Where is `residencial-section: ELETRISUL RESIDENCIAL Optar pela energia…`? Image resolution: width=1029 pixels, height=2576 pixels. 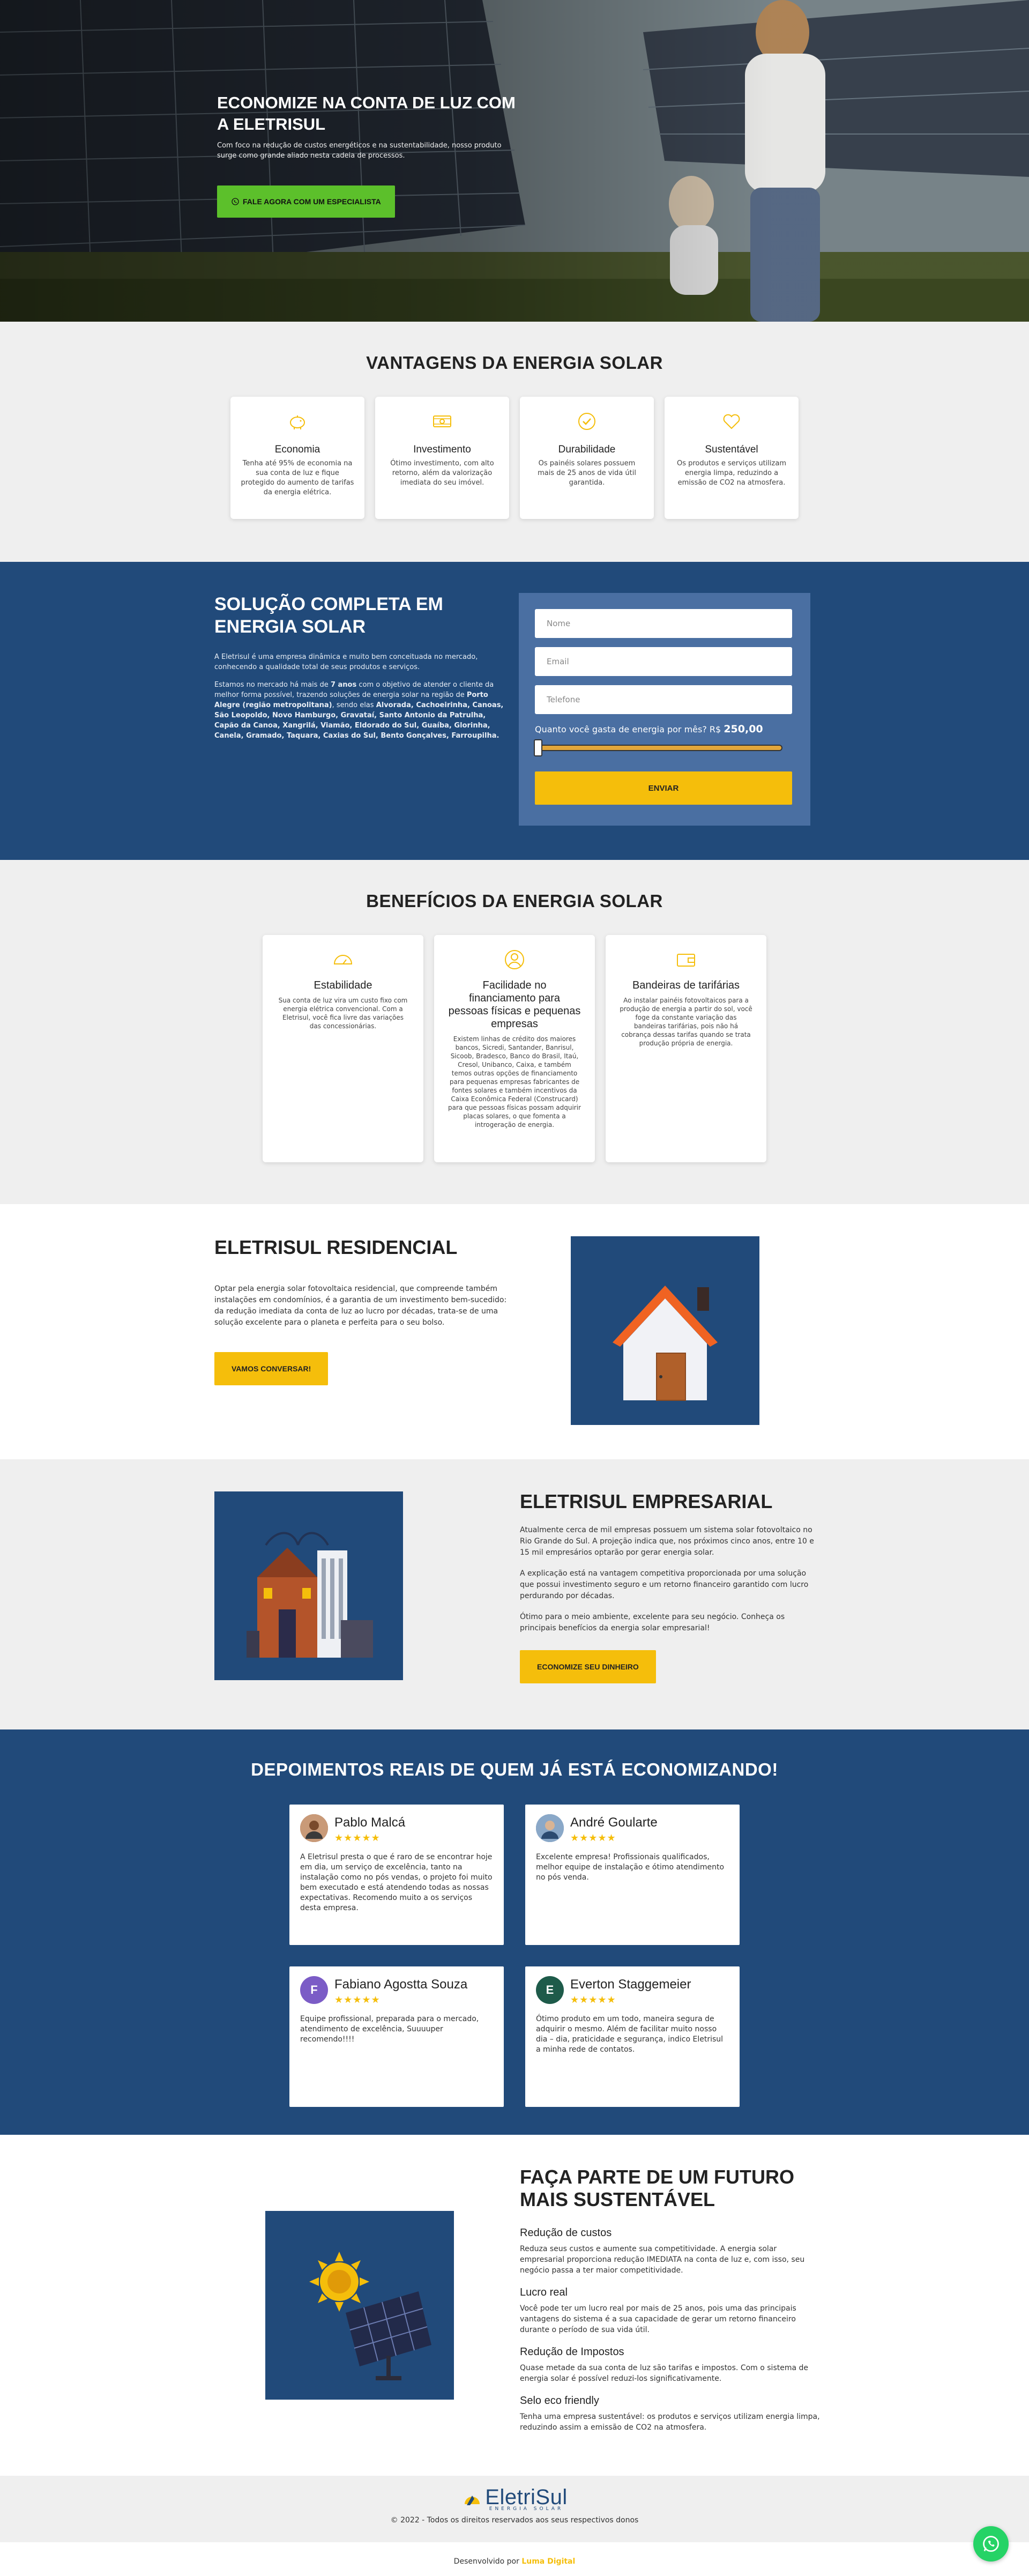 residencial-section: ELETRISUL RESIDENCIAL Optar pela energia… is located at coordinates (514, 1332).